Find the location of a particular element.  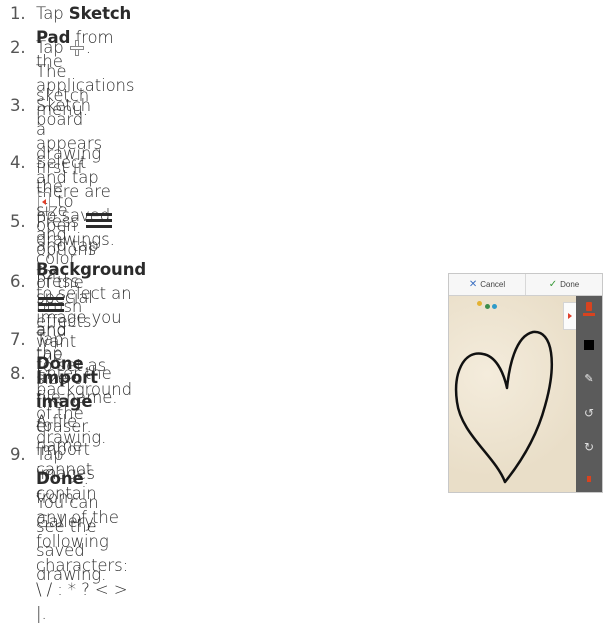

sketch-pad-screenshot: ✕ Cancel ✓ Done ✎ ↺ ↻ is located at coordinates (525, 383).